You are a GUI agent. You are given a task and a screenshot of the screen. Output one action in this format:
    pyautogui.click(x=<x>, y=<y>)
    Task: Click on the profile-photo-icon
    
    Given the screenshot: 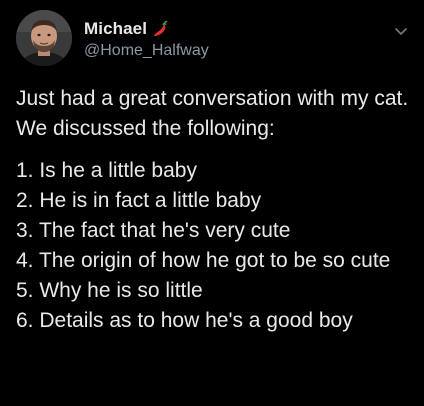 What is the action you would take?
    pyautogui.click(x=44, y=38)
    